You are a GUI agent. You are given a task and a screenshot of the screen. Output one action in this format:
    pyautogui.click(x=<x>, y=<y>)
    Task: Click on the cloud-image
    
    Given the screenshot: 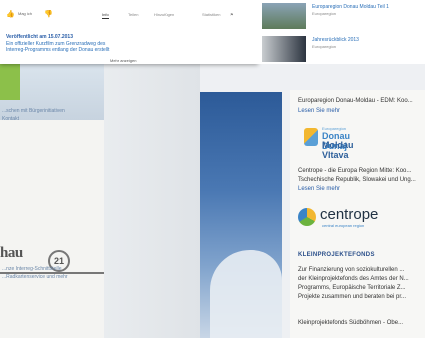 What is the action you would take?
    pyautogui.click(x=246, y=294)
    